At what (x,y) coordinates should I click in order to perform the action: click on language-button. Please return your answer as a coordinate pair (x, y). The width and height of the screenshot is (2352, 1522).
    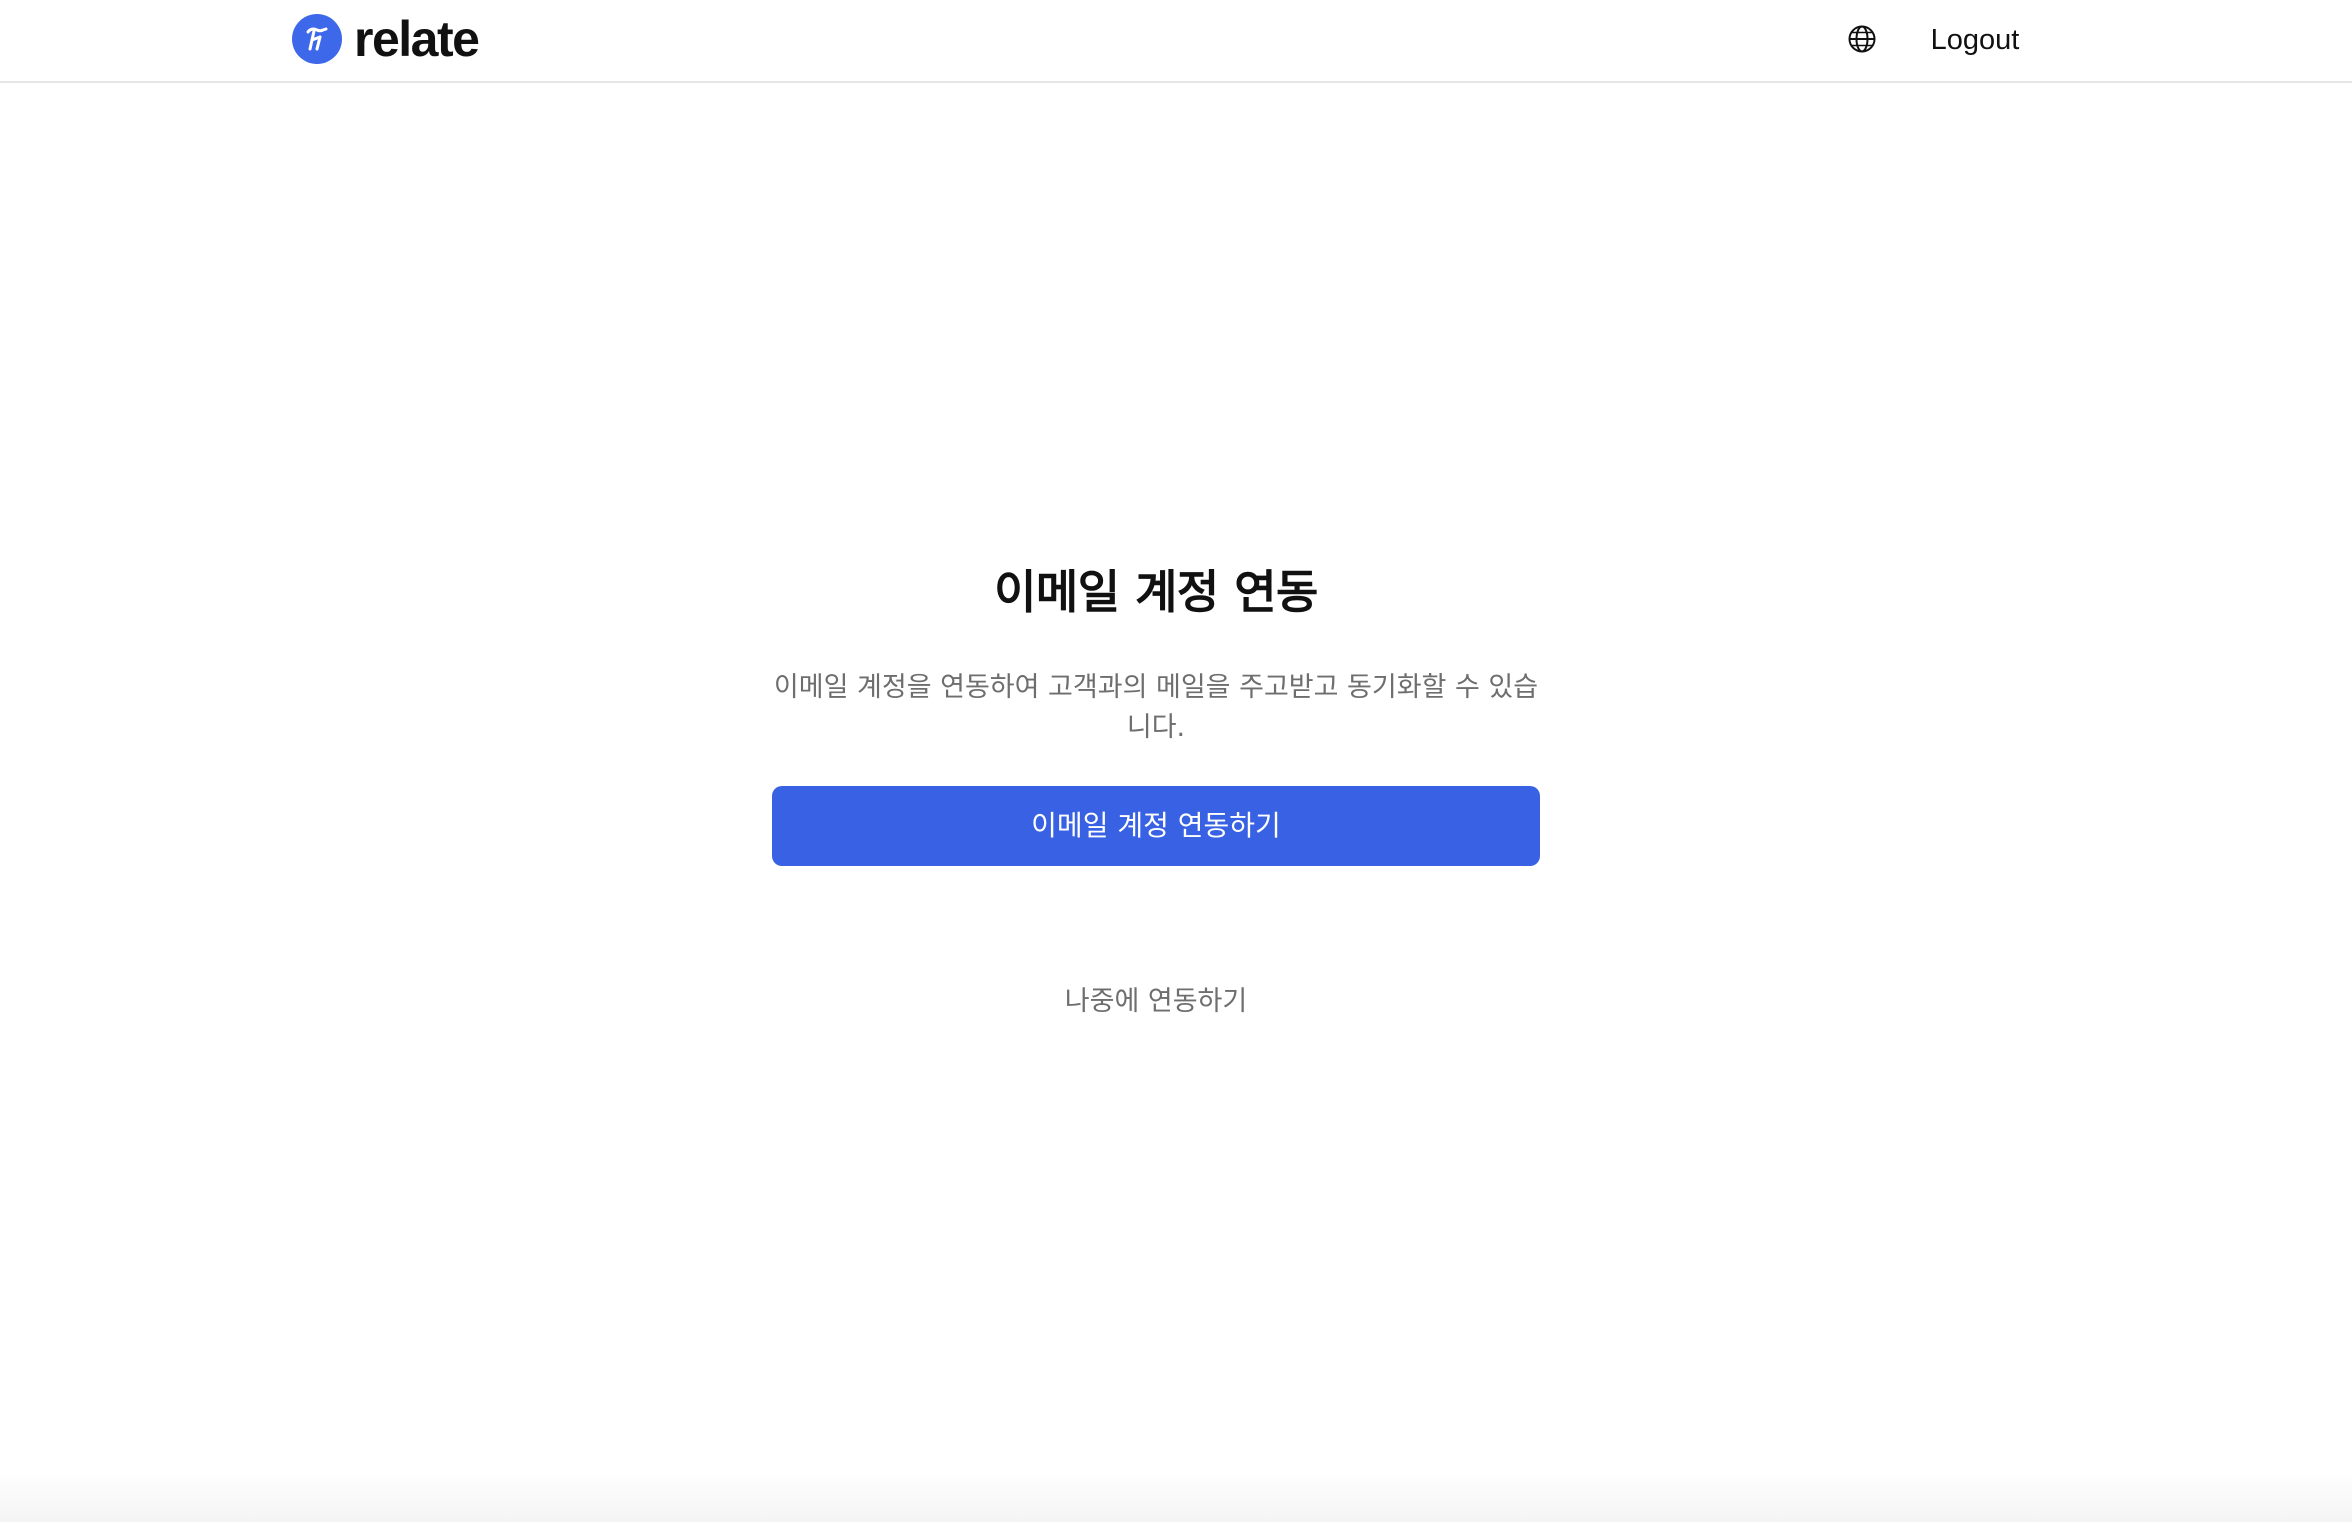
    Looking at the image, I should click on (1862, 41).